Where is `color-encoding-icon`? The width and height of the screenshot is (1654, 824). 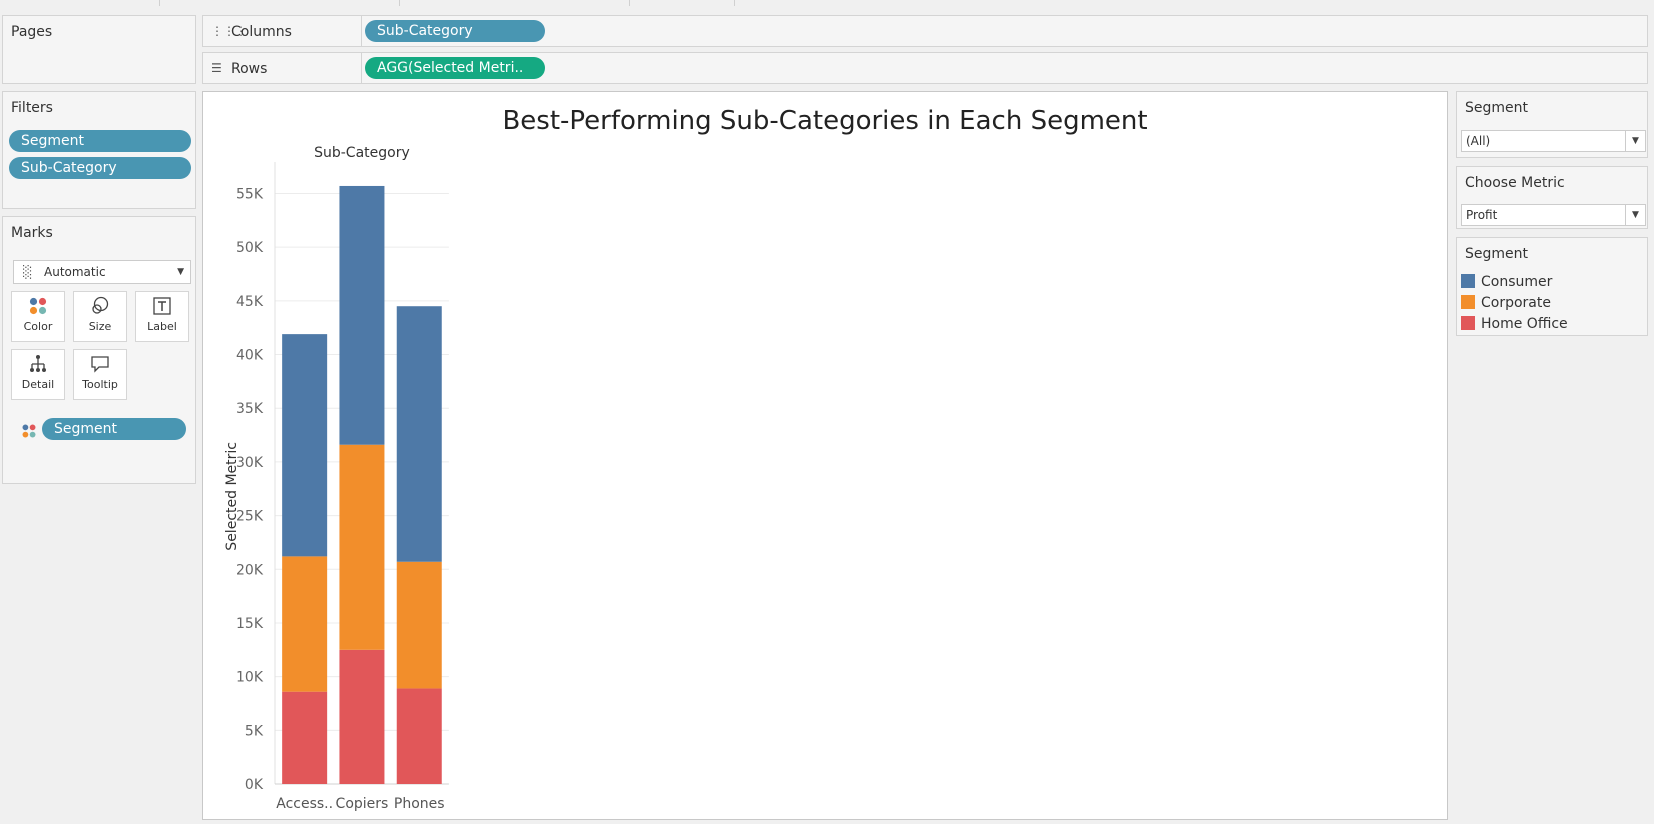 color-encoding-icon is located at coordinates (29, 433).